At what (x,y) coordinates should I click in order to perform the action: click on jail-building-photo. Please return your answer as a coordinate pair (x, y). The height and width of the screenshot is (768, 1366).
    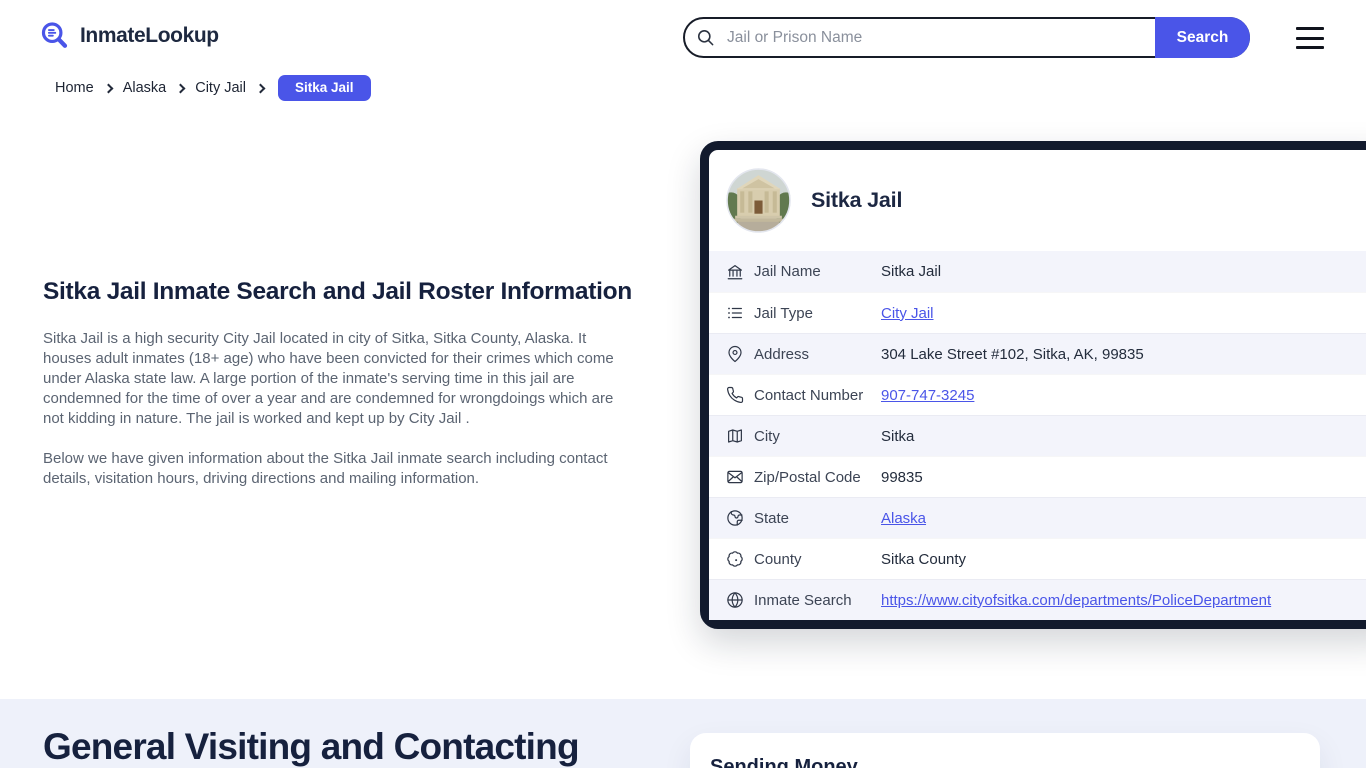
    Looking at the image, I should click on (758, 200).